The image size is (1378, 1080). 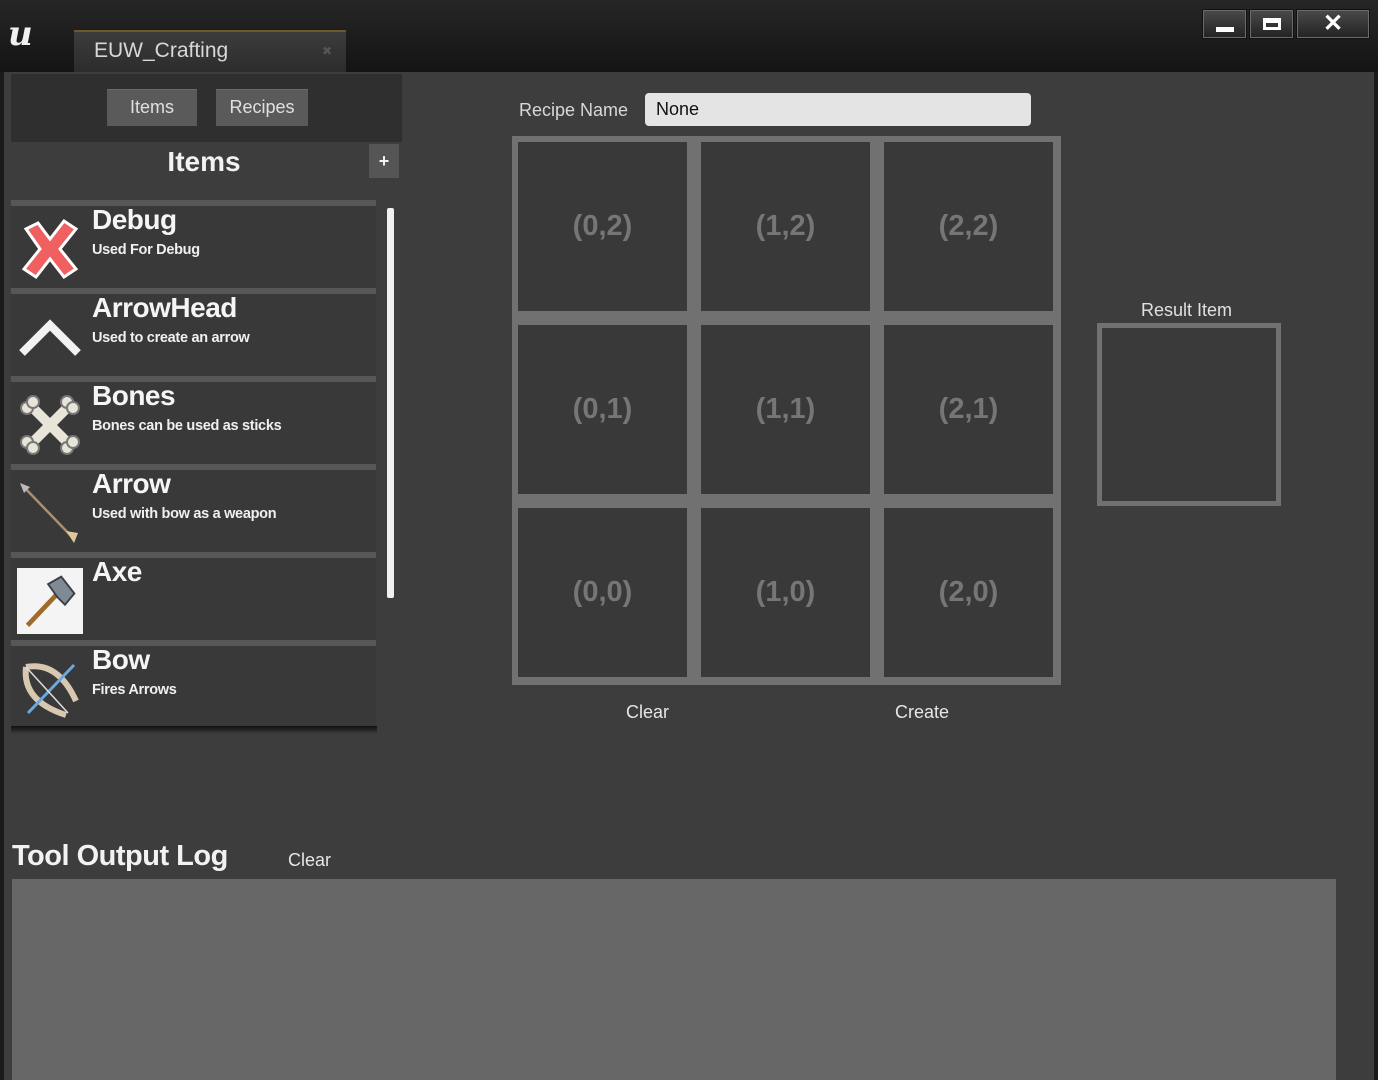 I want to click on grid-slot: (1,1), so click(x=785, y=409).